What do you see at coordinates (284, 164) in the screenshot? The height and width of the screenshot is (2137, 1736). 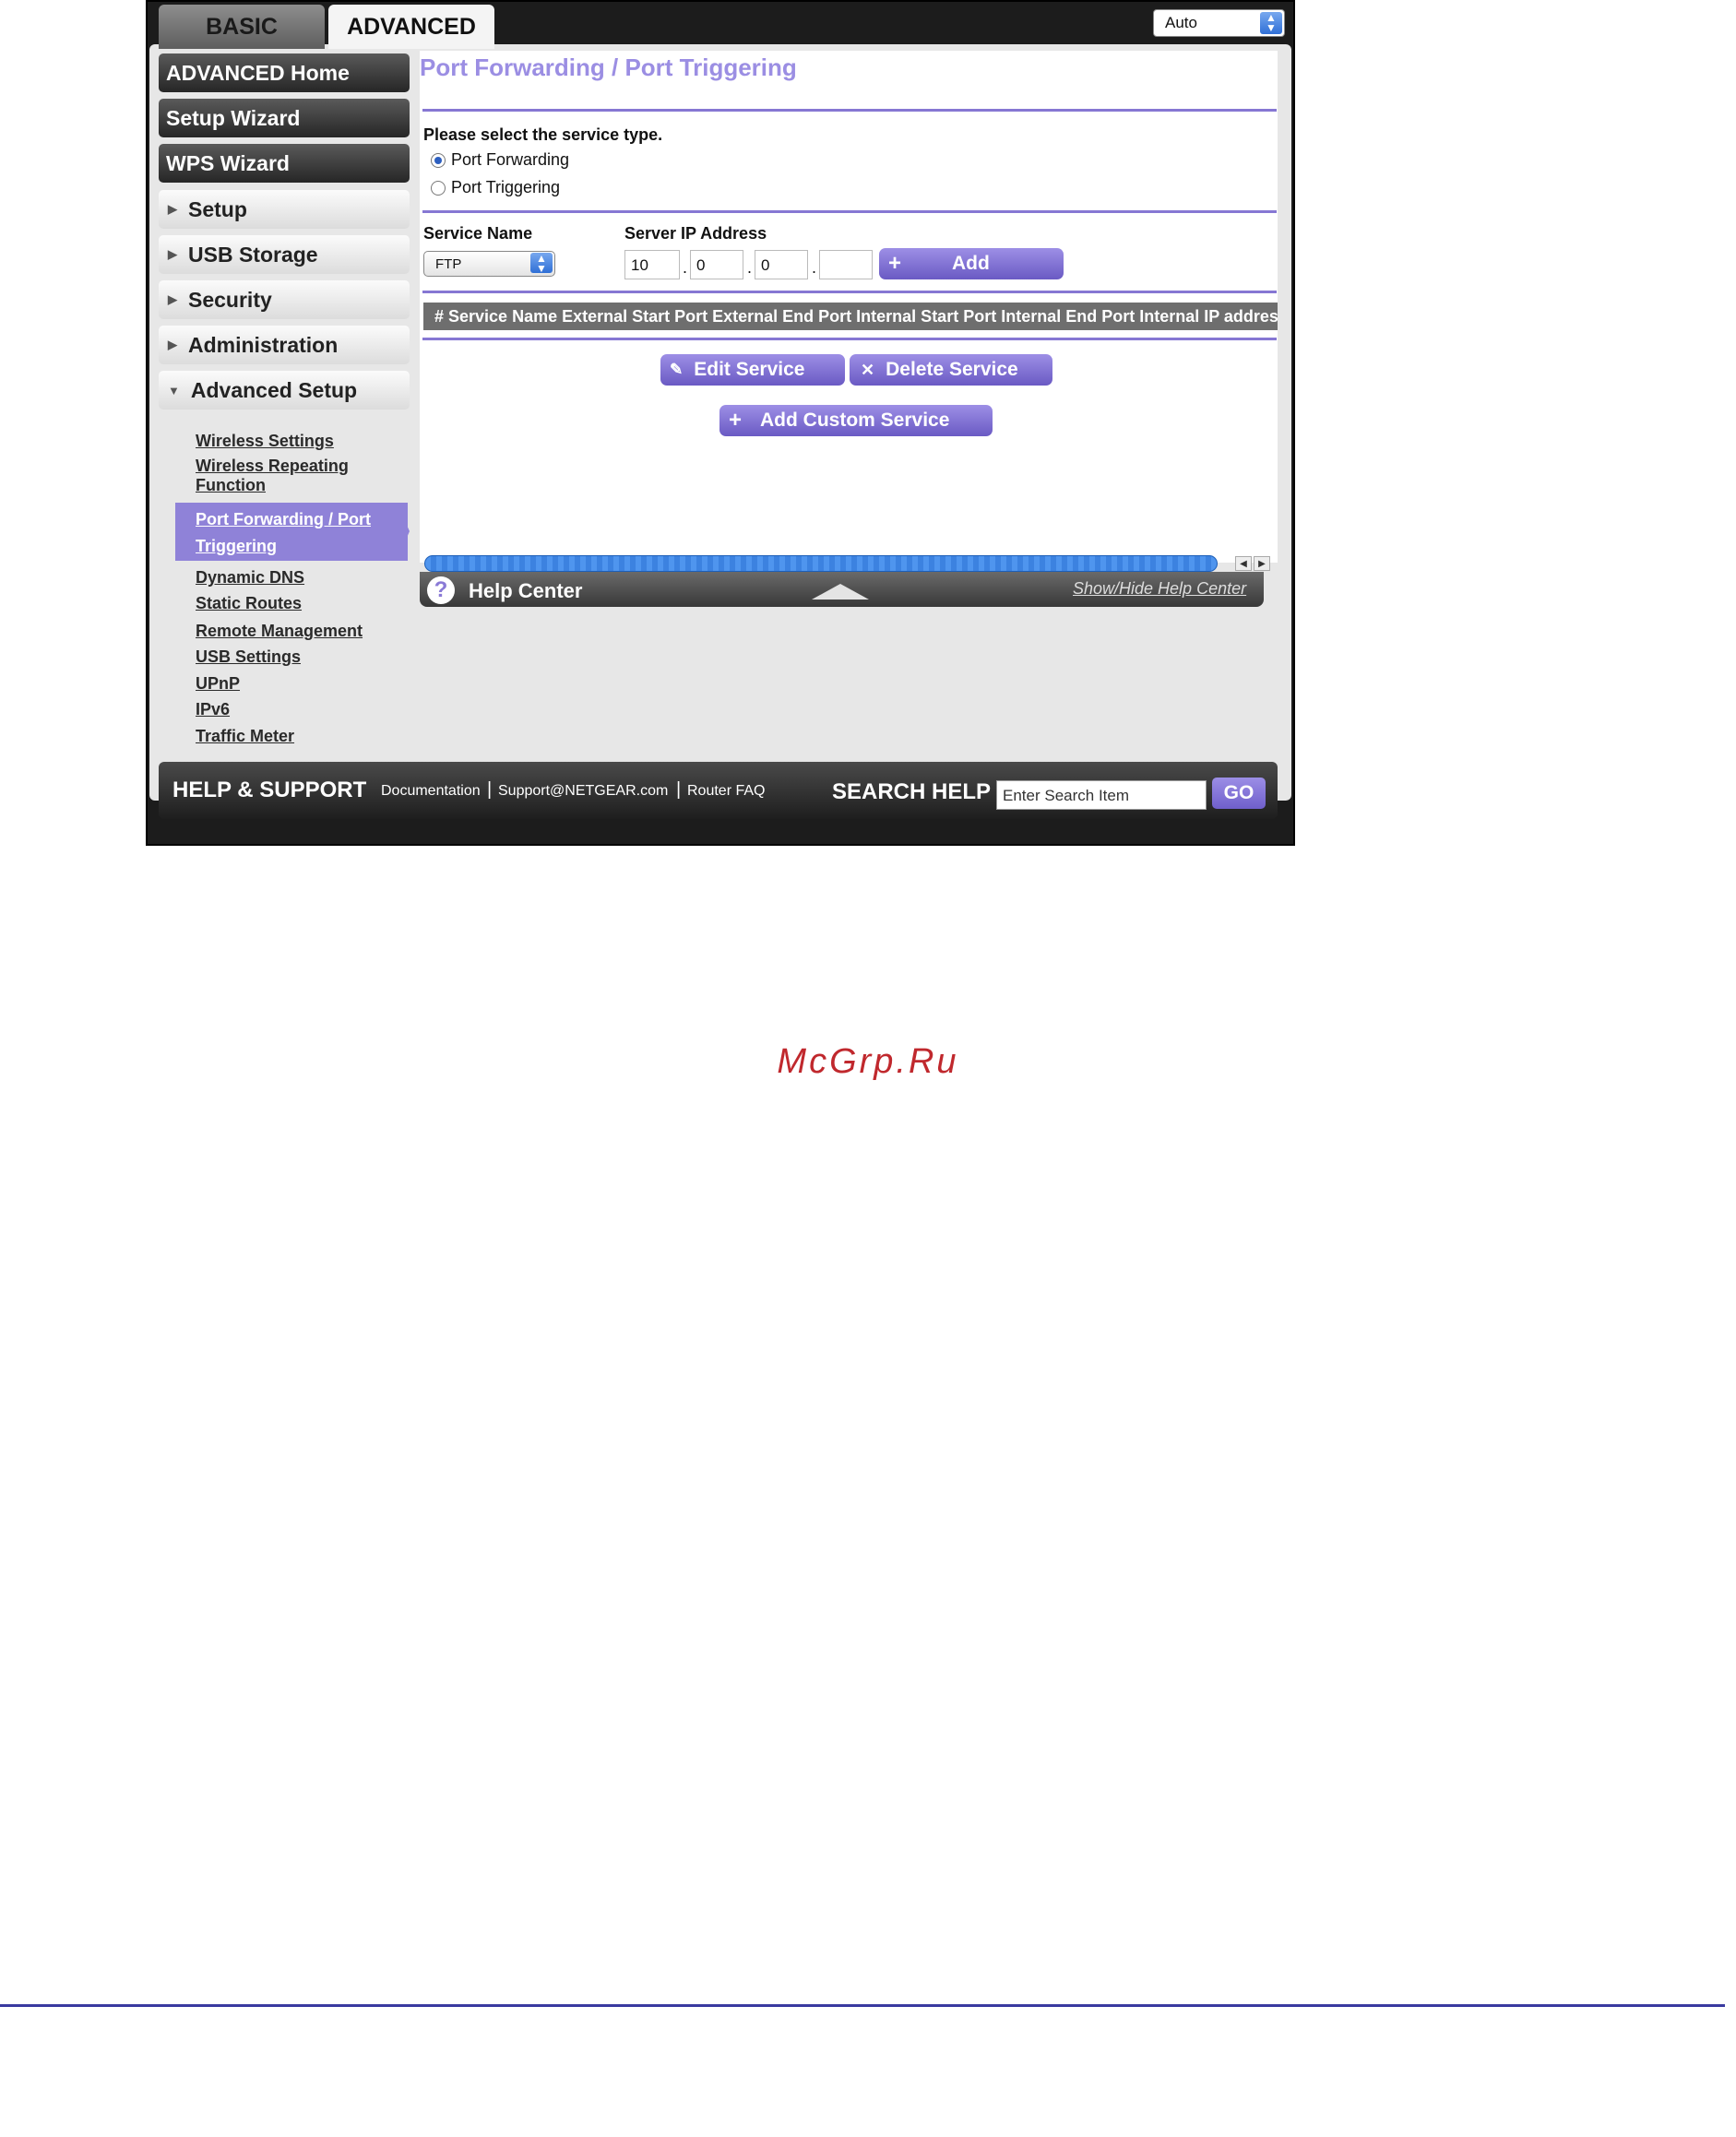 I see `sidebar-wps-wizard: WPS Wizard` at bounding box center [284, 164].